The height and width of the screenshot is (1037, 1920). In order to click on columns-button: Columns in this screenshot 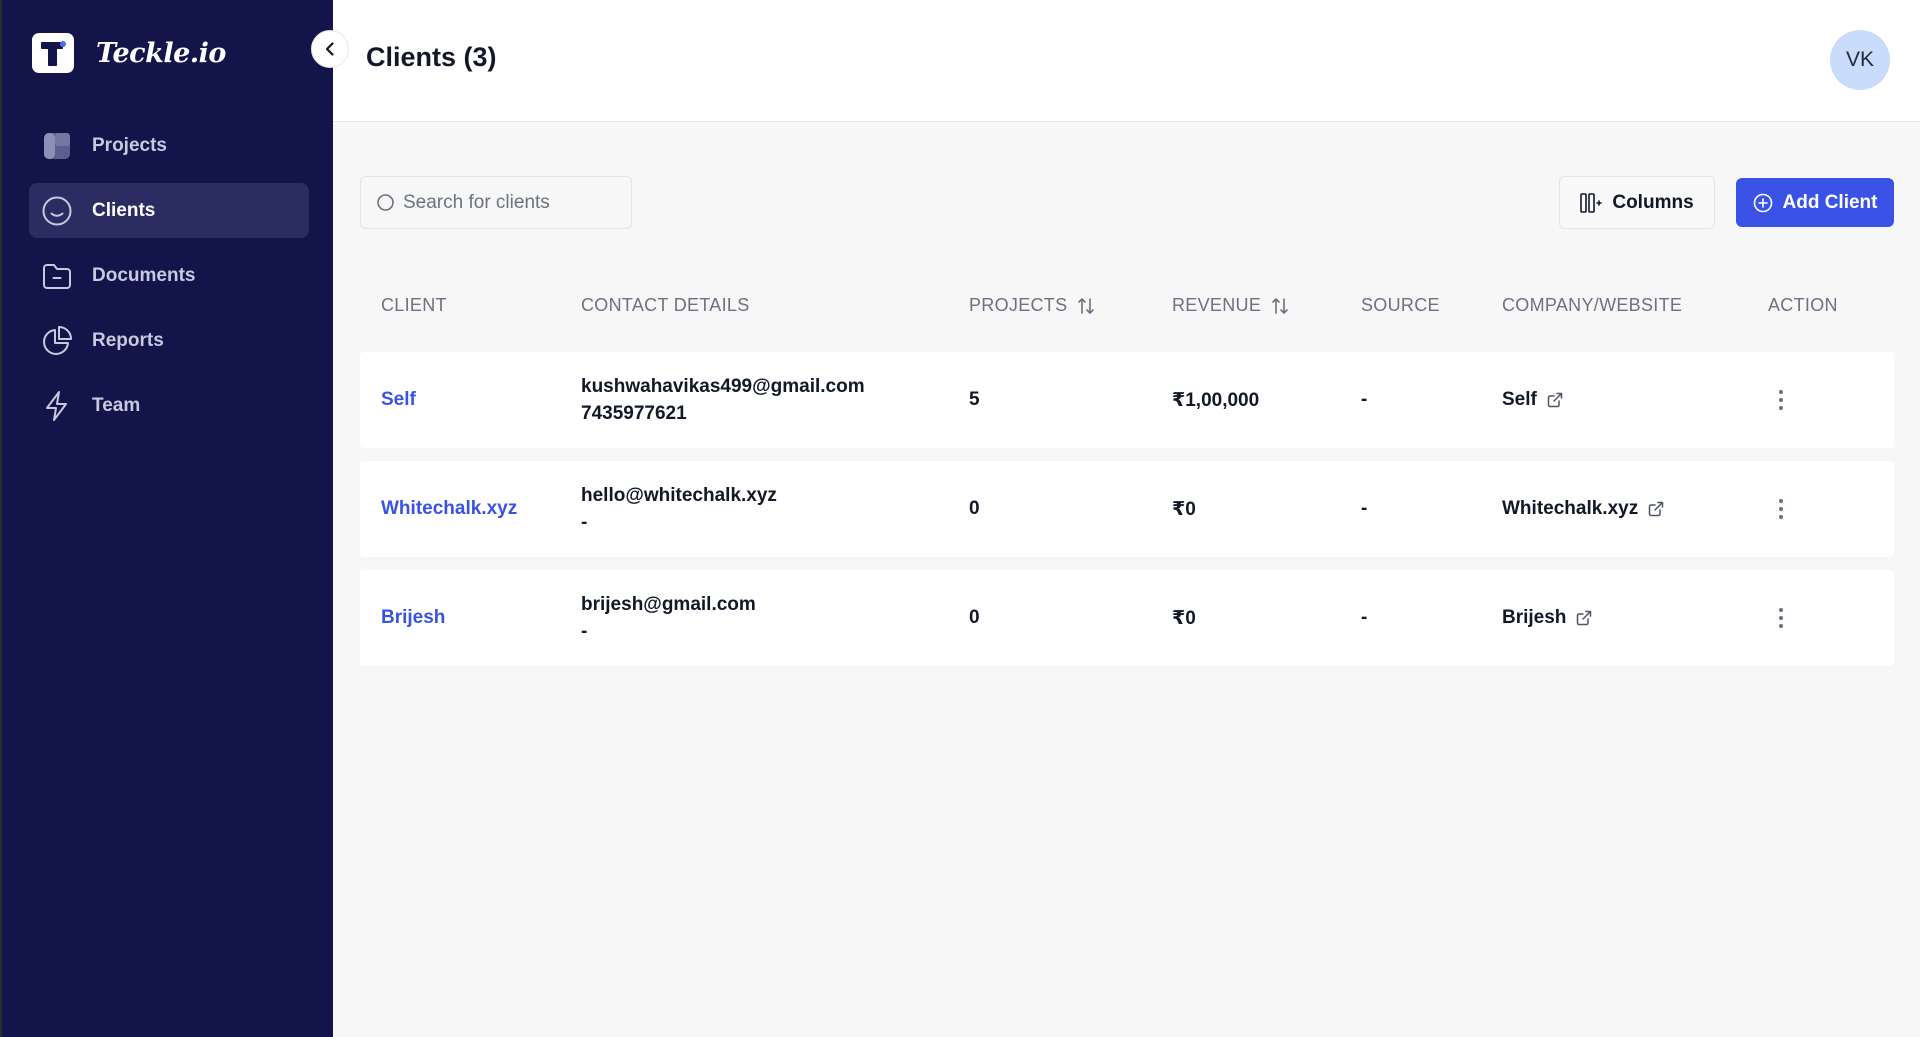, I will do `click(1637, 202)`.